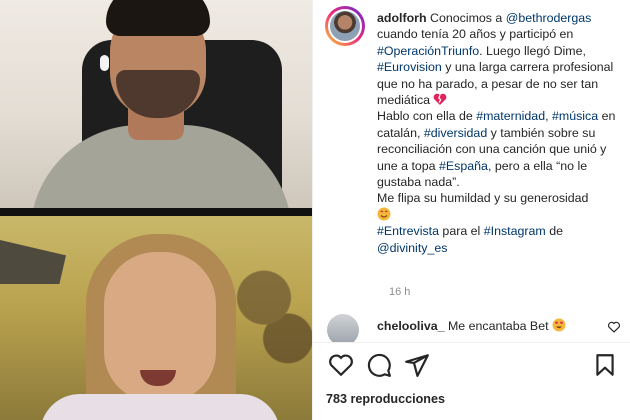 Image resolution: width=630 pixels, height=420 pixels. Describe the element at coordinates (440, 99) in the screenshot. I see `broken-heart-emoji` at that location.